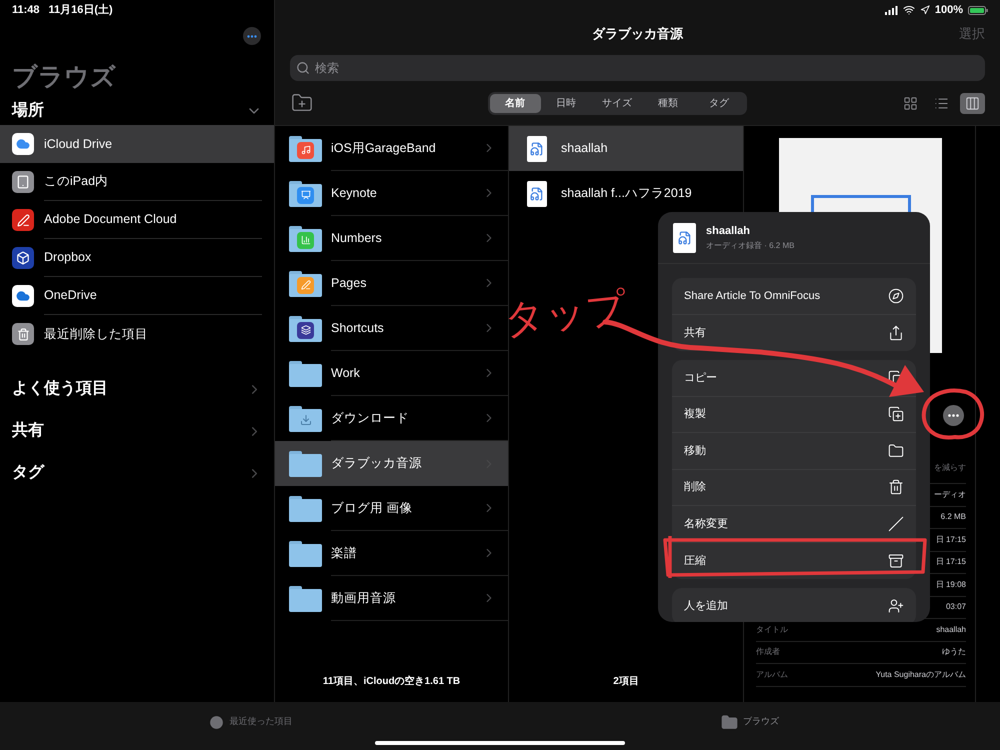 The image size is (1000, 750). I want to click on status-date: 11月16日(土), so click(80, 10).